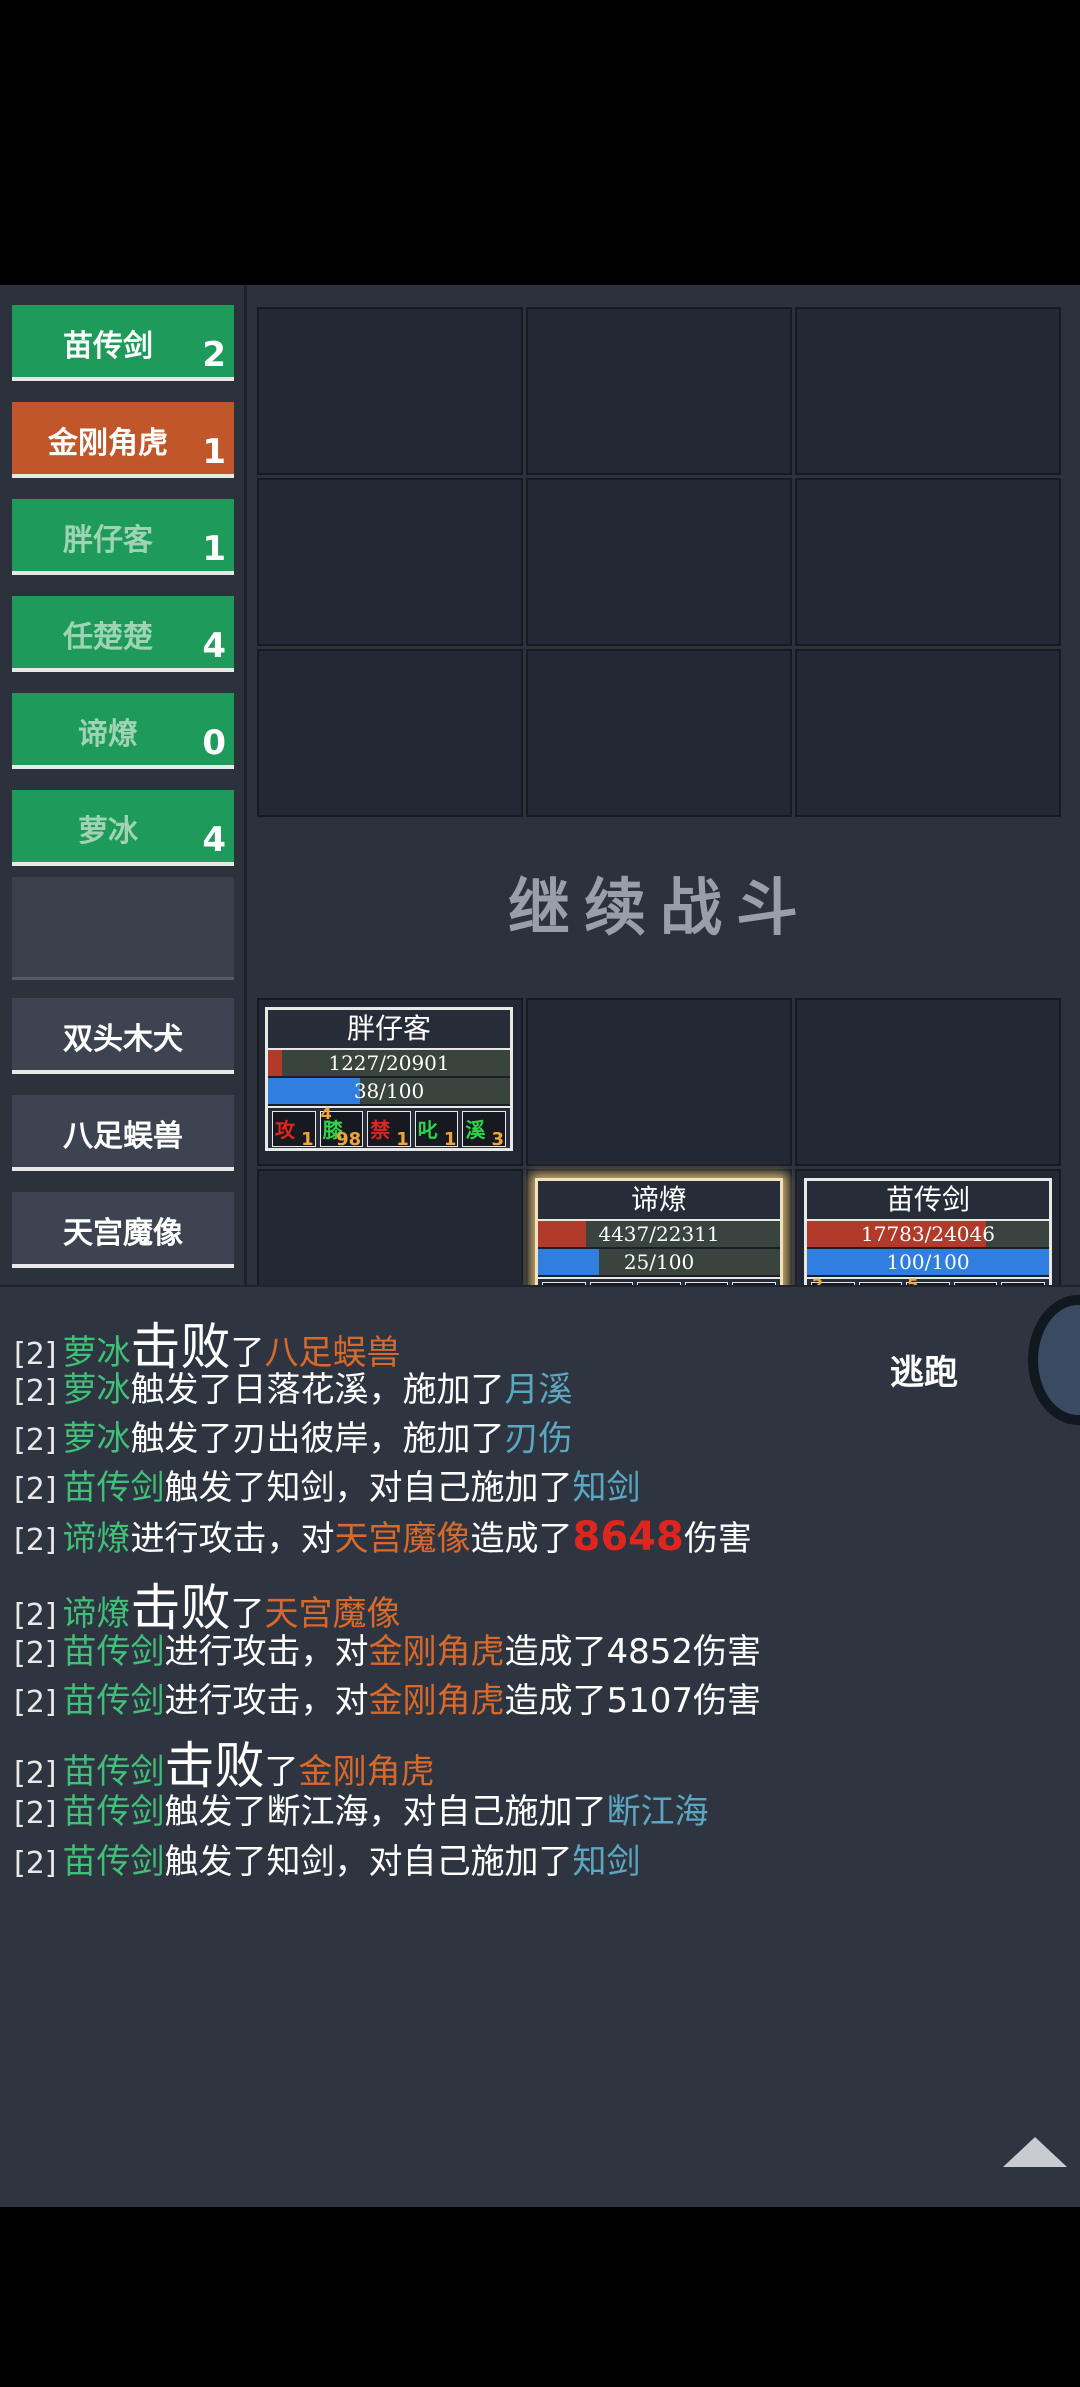 The width and height of the screenshot is (1080, 2387). I want to click on log-actor: 谛燎, so click(96, 1539).